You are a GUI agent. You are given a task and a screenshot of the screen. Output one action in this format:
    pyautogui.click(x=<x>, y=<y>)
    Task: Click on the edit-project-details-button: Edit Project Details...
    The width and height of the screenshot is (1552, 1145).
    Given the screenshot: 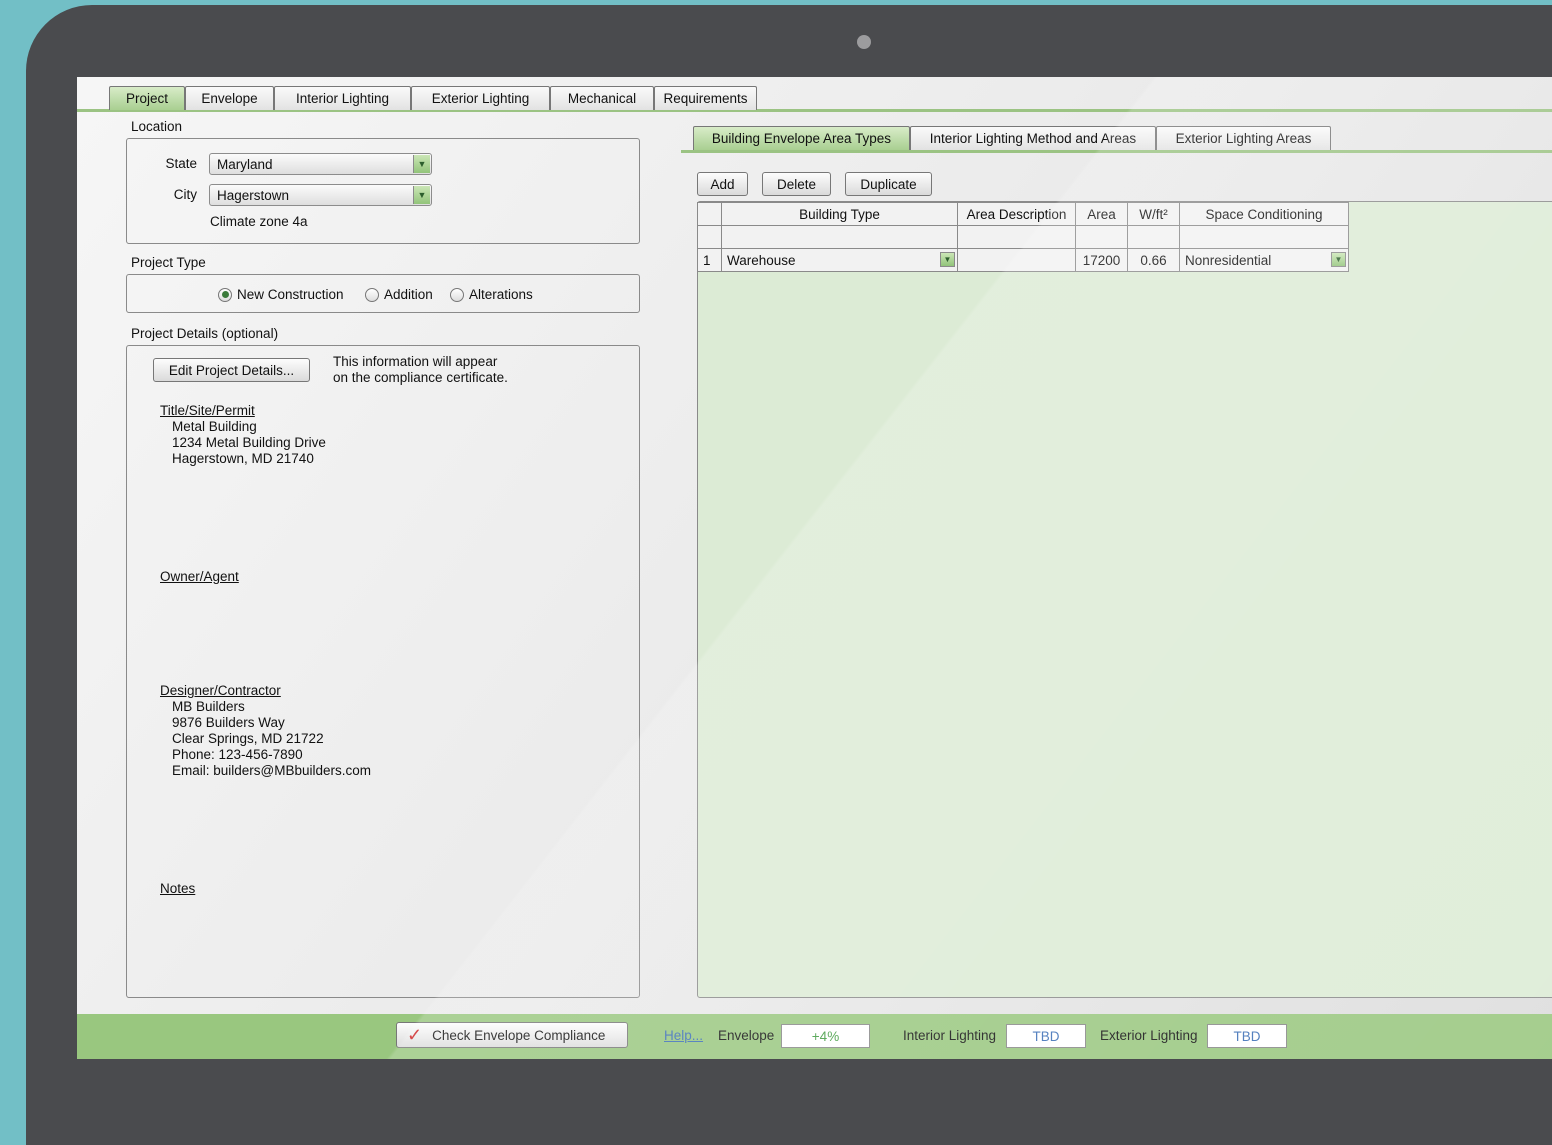 What is the action you would take?
    pyautogui.click(x=231, y=370)
    